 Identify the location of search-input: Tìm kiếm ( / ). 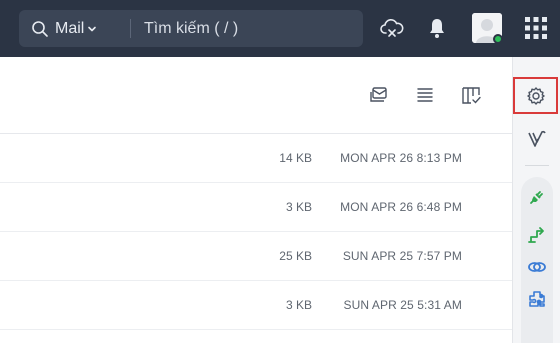
(191, 28).